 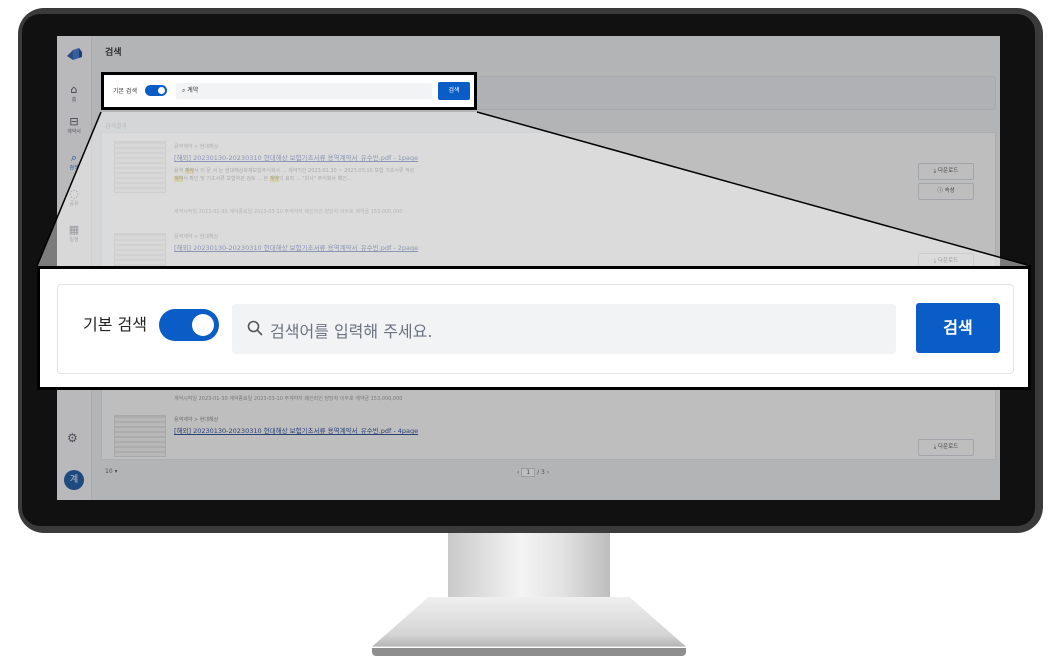 I want to click on sidebar-item-label: 일정, so click(x=74, y=240).